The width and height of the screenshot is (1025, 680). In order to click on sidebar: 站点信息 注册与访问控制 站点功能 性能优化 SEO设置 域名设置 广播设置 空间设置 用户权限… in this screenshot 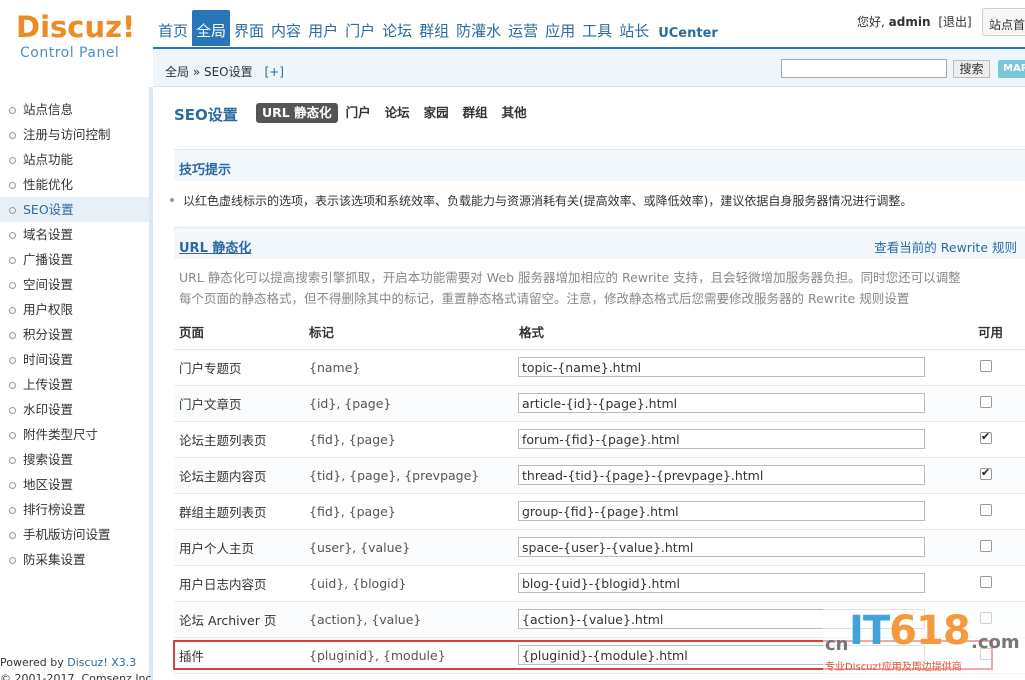, I will do `click(78, 383)`.